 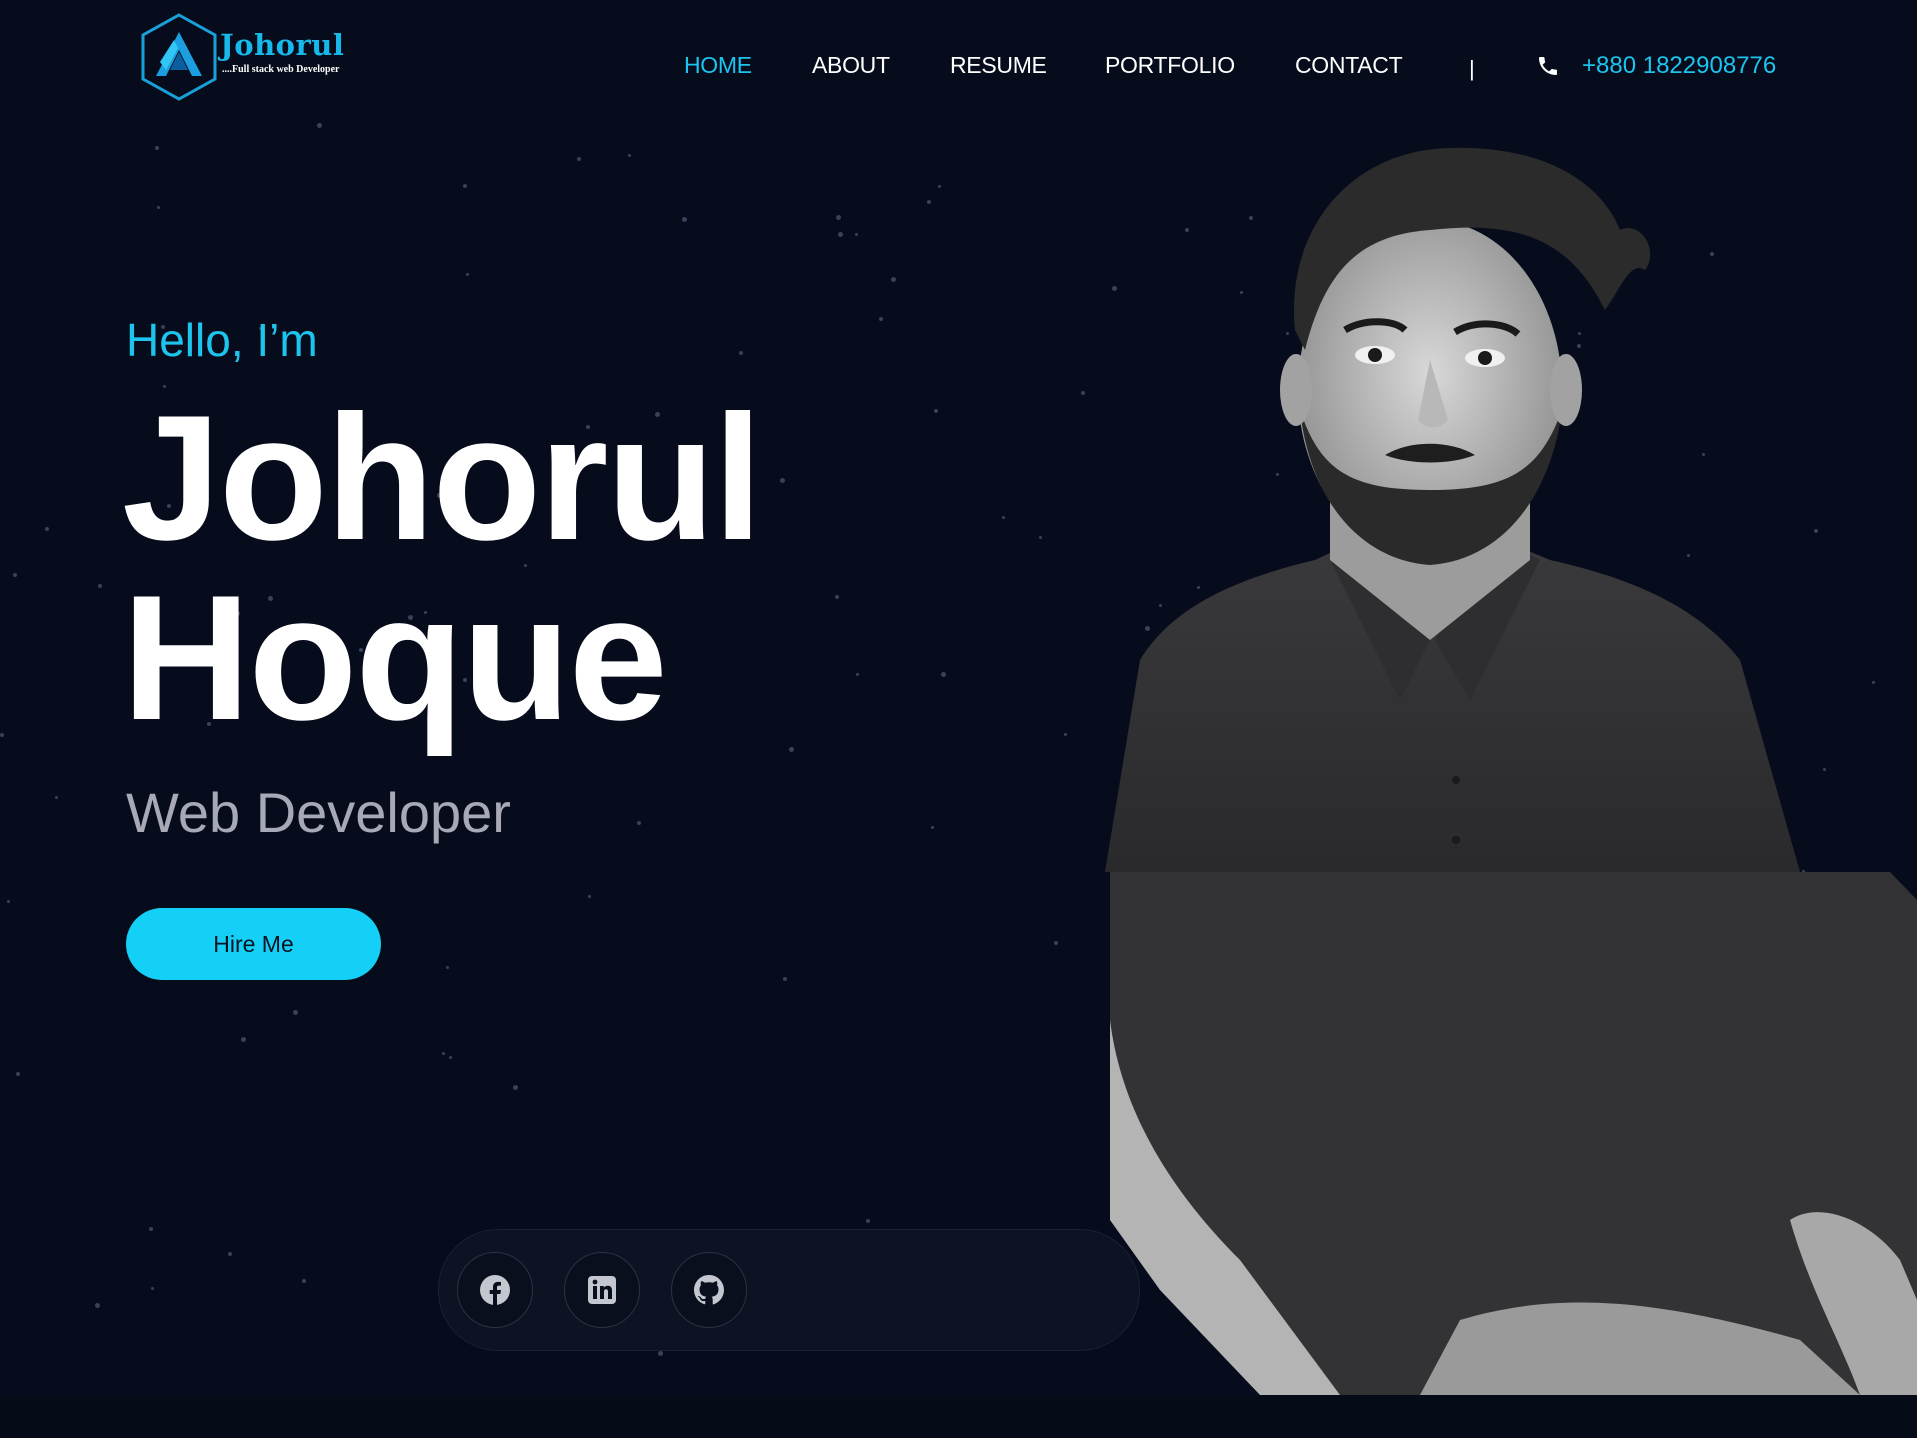 I want to click on hero-role: Web Developer, so click(x=318, y=812).